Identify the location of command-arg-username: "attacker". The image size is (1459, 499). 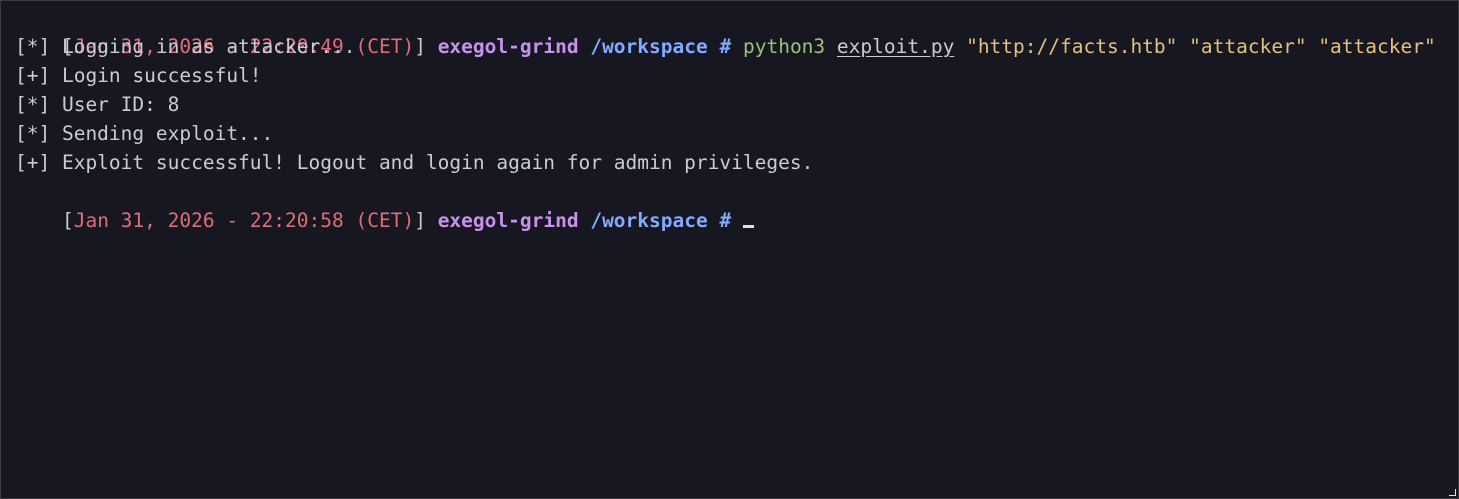
(1248, 46).